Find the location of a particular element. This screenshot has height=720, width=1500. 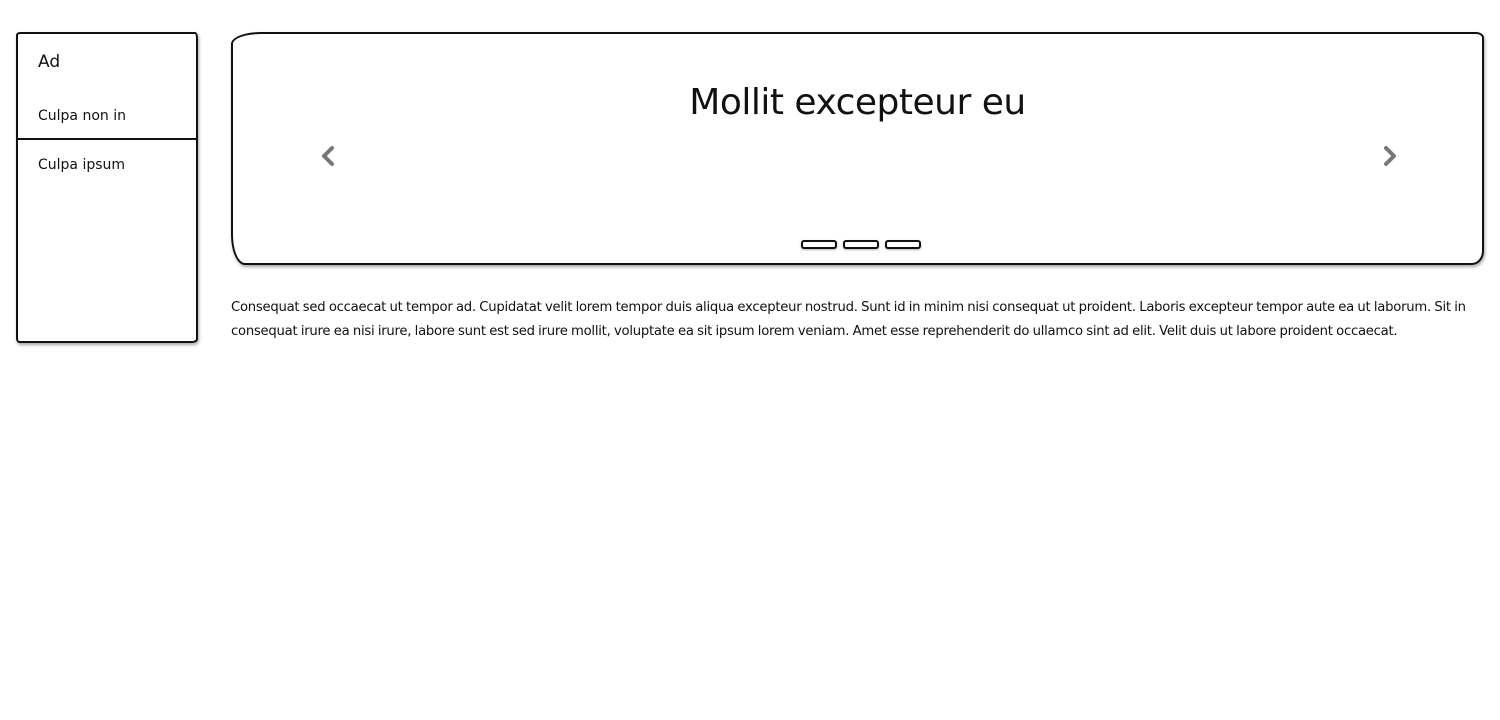

carousel-prev-button is located at coordinates (328, 156).